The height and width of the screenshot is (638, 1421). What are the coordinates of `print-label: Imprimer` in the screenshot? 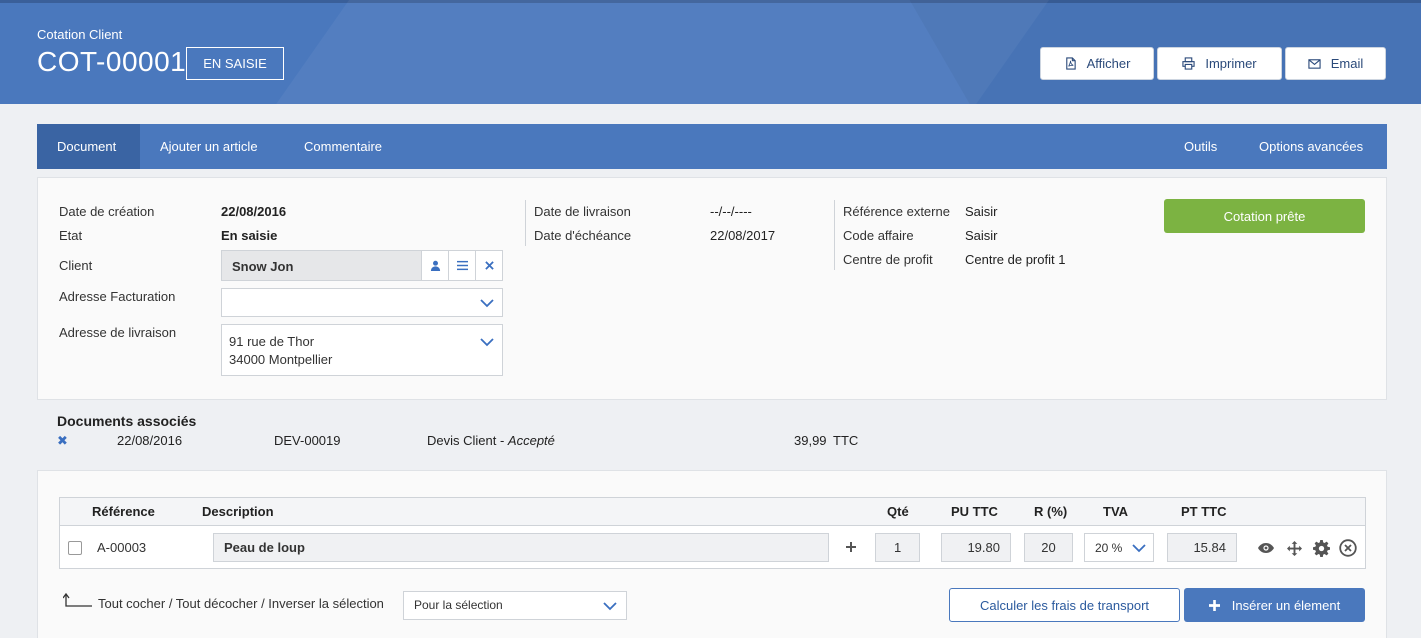 It's located at (1231, 63).